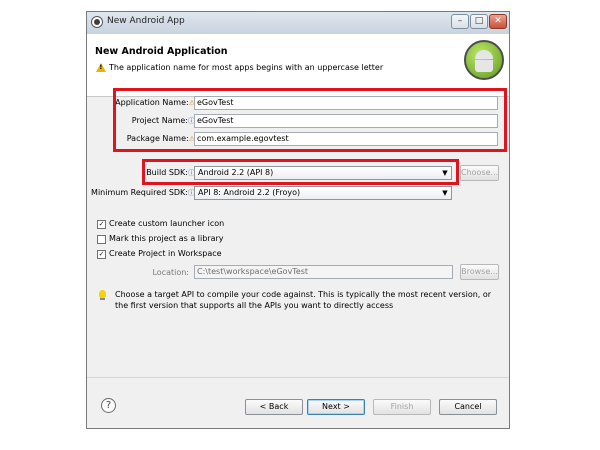 This screenshot has width=600, height=450. What do you see at coordinates (445, 193) in the screenshot?
I see `chevron-down-icon: ▼` at bounding box center [445, 193].